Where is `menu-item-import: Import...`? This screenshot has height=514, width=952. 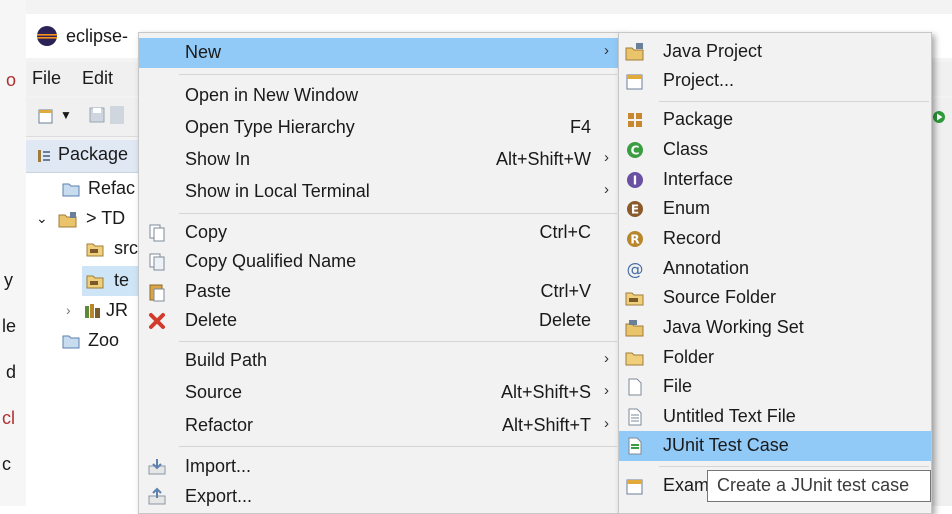 menu-item-import: Import... is located at coordinates (379, 467).